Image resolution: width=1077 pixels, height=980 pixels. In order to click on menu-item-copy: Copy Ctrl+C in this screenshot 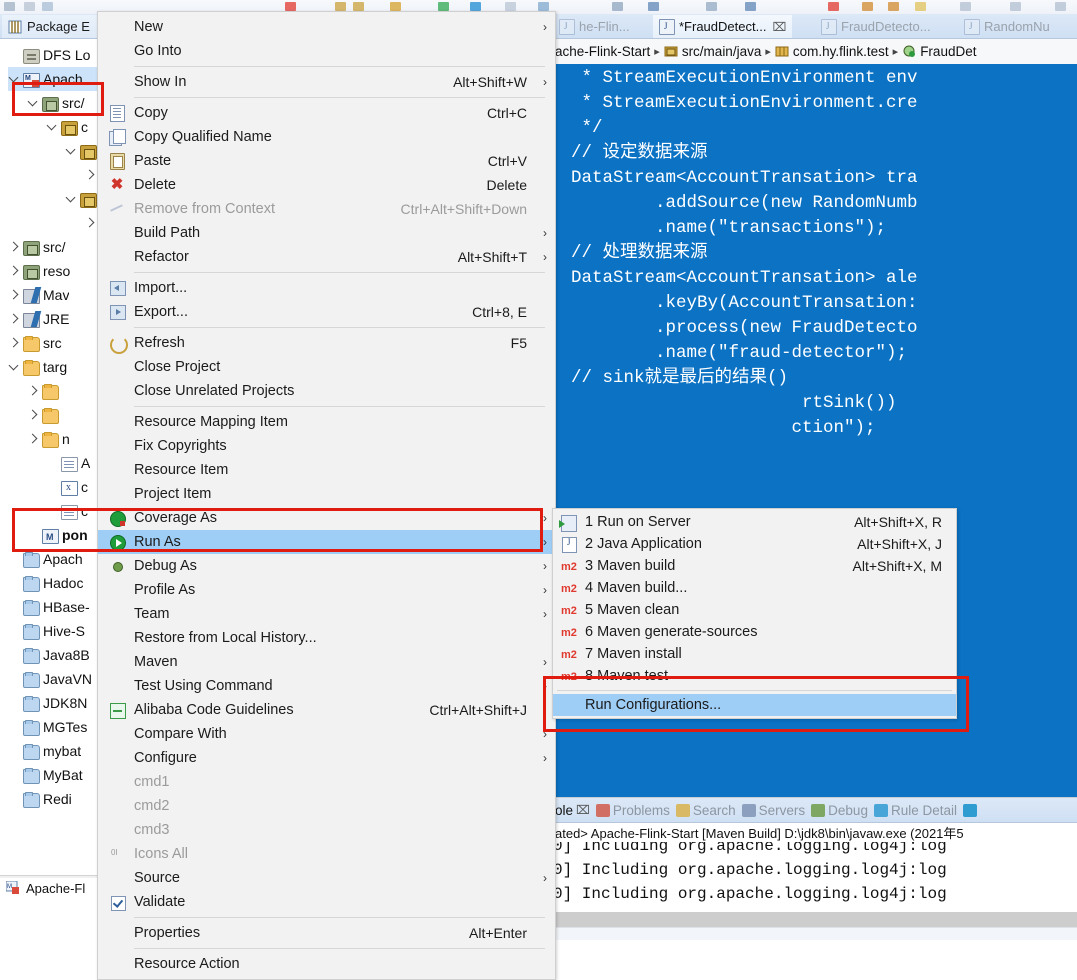, I will do `click(326, 113)`.